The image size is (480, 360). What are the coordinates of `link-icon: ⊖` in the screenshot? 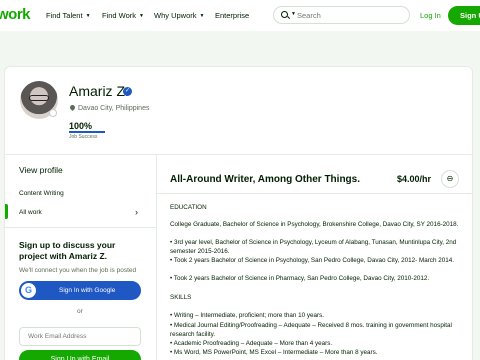 It's located at (450, 178).